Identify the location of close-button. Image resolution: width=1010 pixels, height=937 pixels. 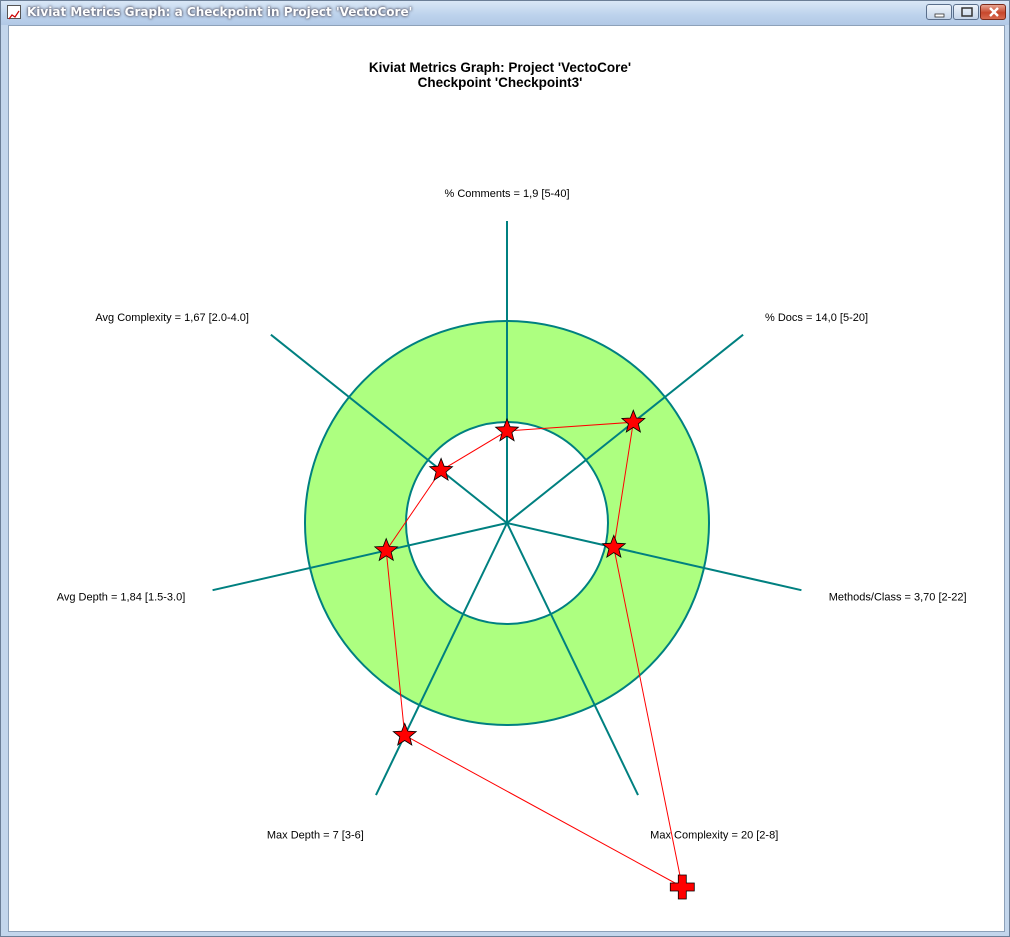
(993, 12).